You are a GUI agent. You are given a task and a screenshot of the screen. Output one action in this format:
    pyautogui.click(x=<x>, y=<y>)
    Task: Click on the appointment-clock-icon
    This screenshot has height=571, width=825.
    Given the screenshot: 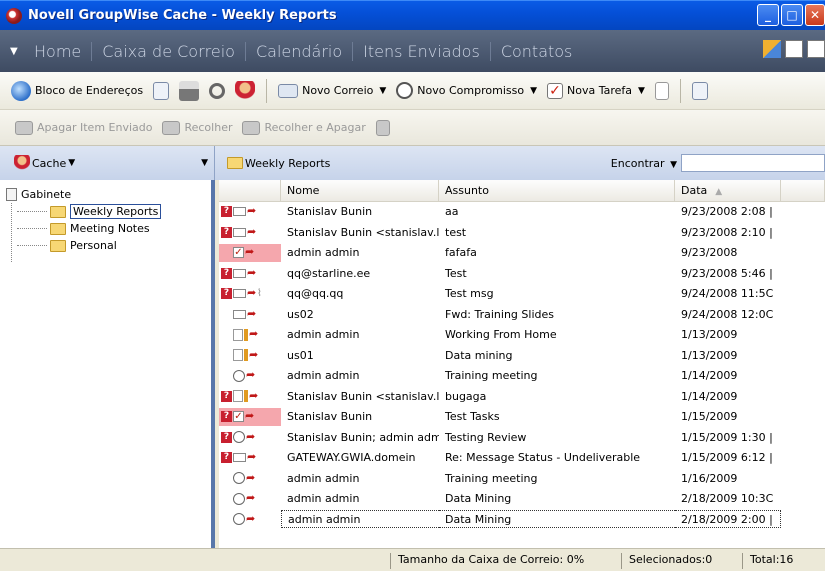 What is the action you would take?
    pyautogui.click(x=239, y=375)
    